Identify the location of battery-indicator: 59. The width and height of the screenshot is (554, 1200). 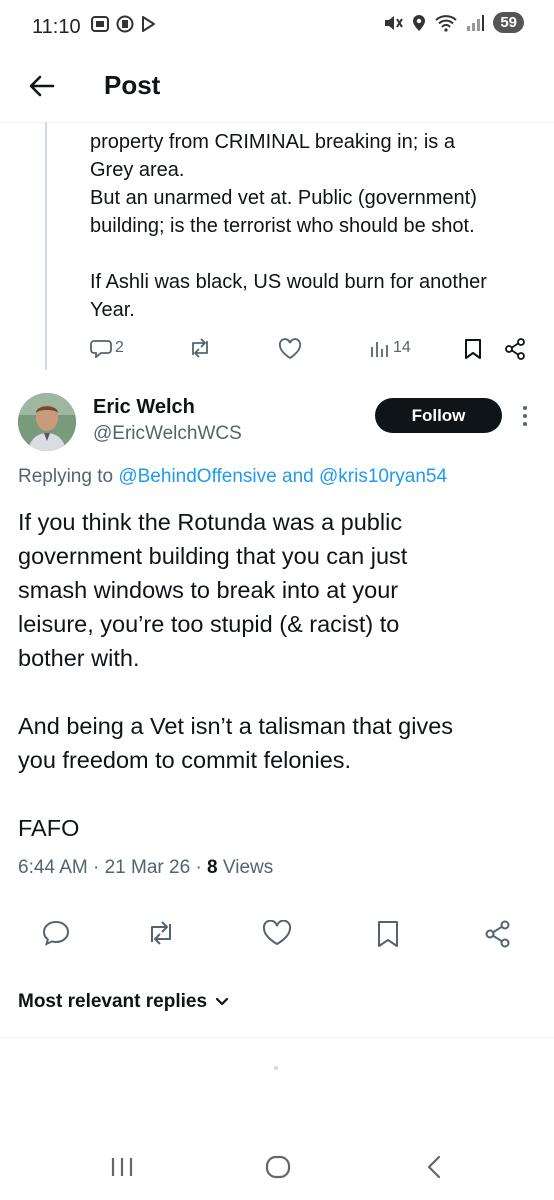
(508, 22).